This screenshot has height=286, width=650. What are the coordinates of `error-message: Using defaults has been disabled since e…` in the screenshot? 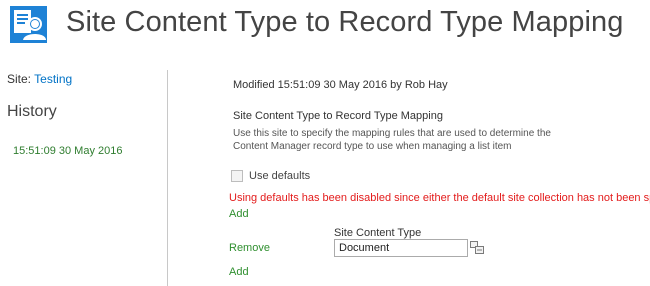 It's located at (439, 198).